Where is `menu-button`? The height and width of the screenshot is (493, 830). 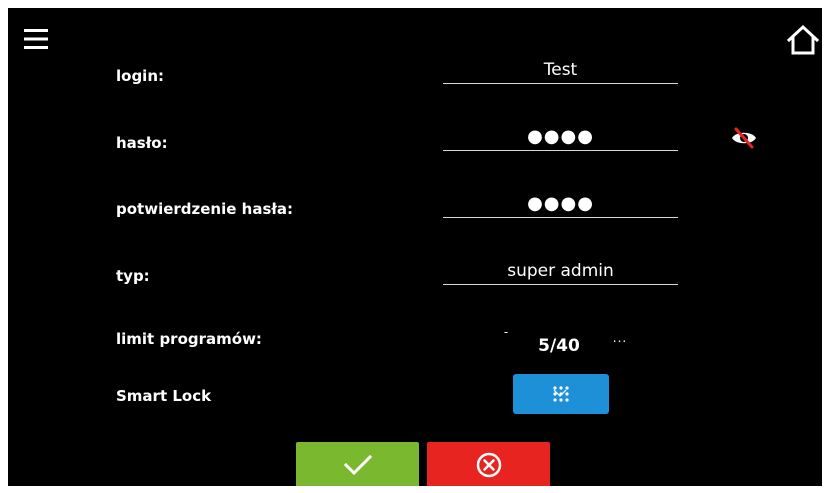
menu-button is located at coordinates (36, 39).